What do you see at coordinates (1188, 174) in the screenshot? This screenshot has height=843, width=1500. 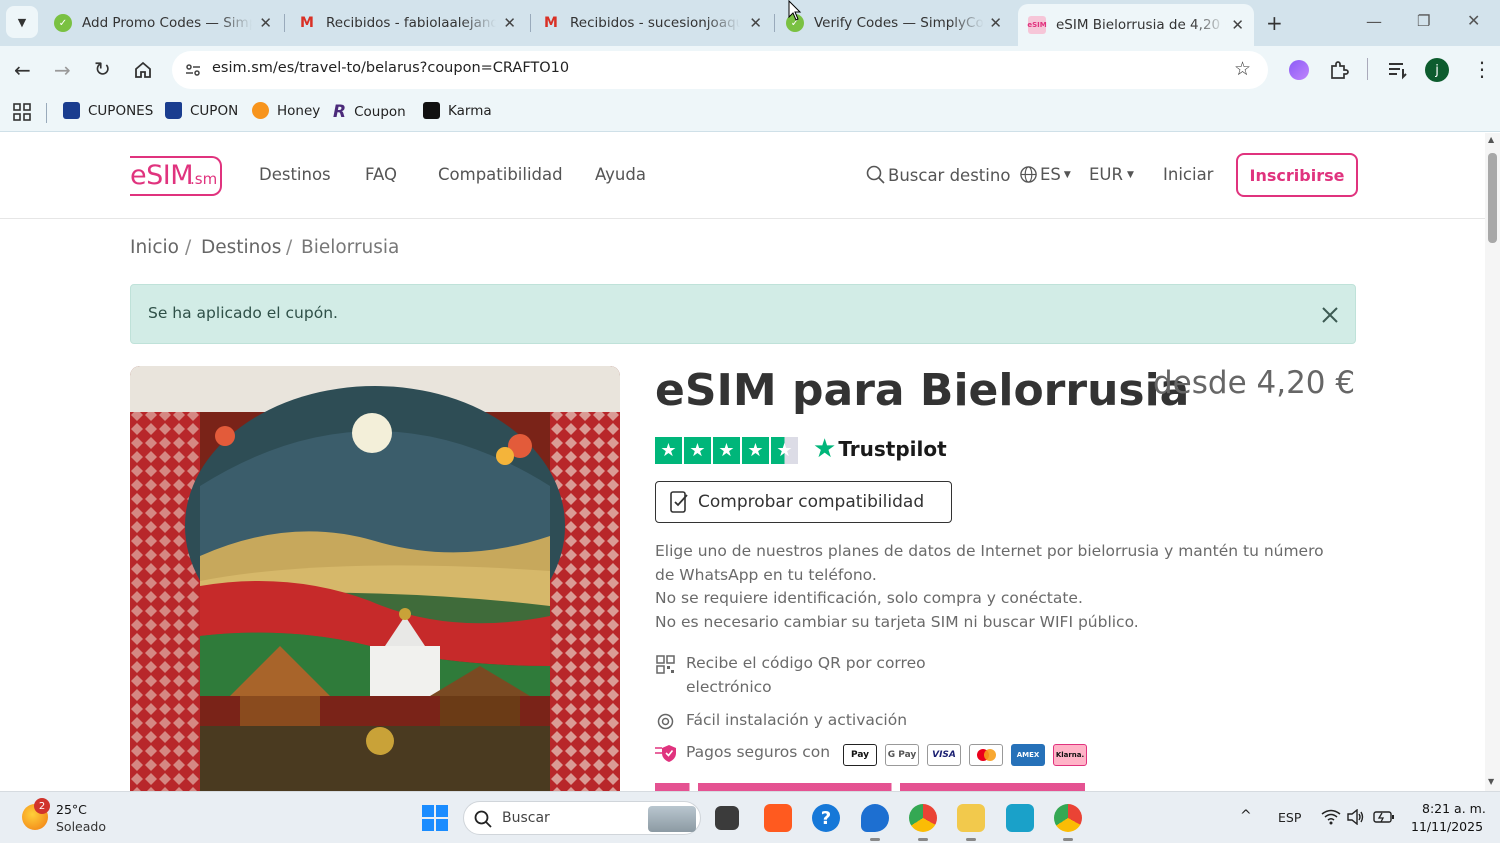 I see `login-link: Iniciar` at bounding box center [1188, 174].